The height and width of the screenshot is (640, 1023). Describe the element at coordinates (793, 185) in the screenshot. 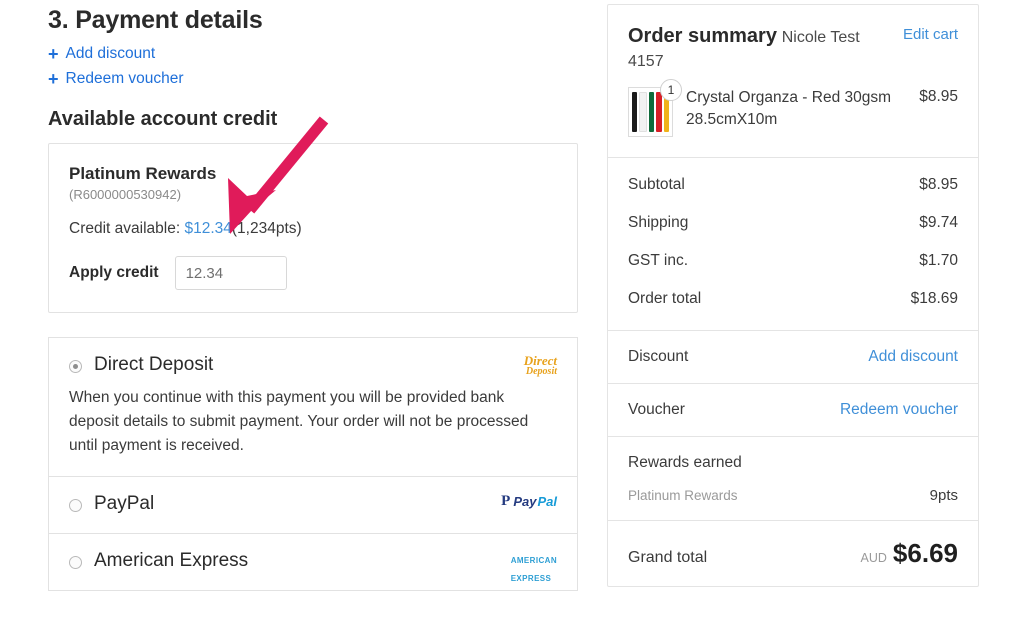

I see `subtotal-row: Subtotal $8.95` at that location.